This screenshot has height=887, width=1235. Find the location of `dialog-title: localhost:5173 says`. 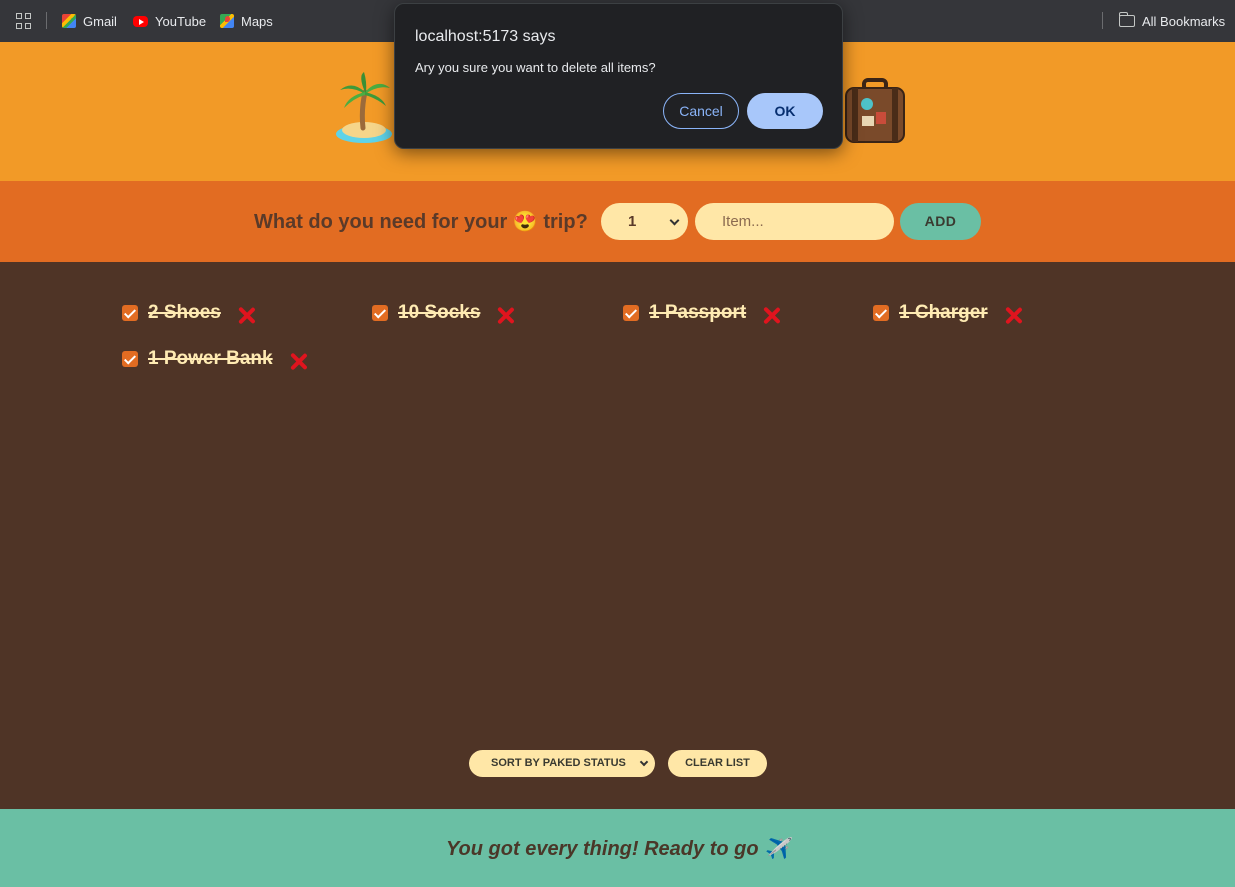

dialog-title: localhost:5173 says is located at coordinates (485, 36).